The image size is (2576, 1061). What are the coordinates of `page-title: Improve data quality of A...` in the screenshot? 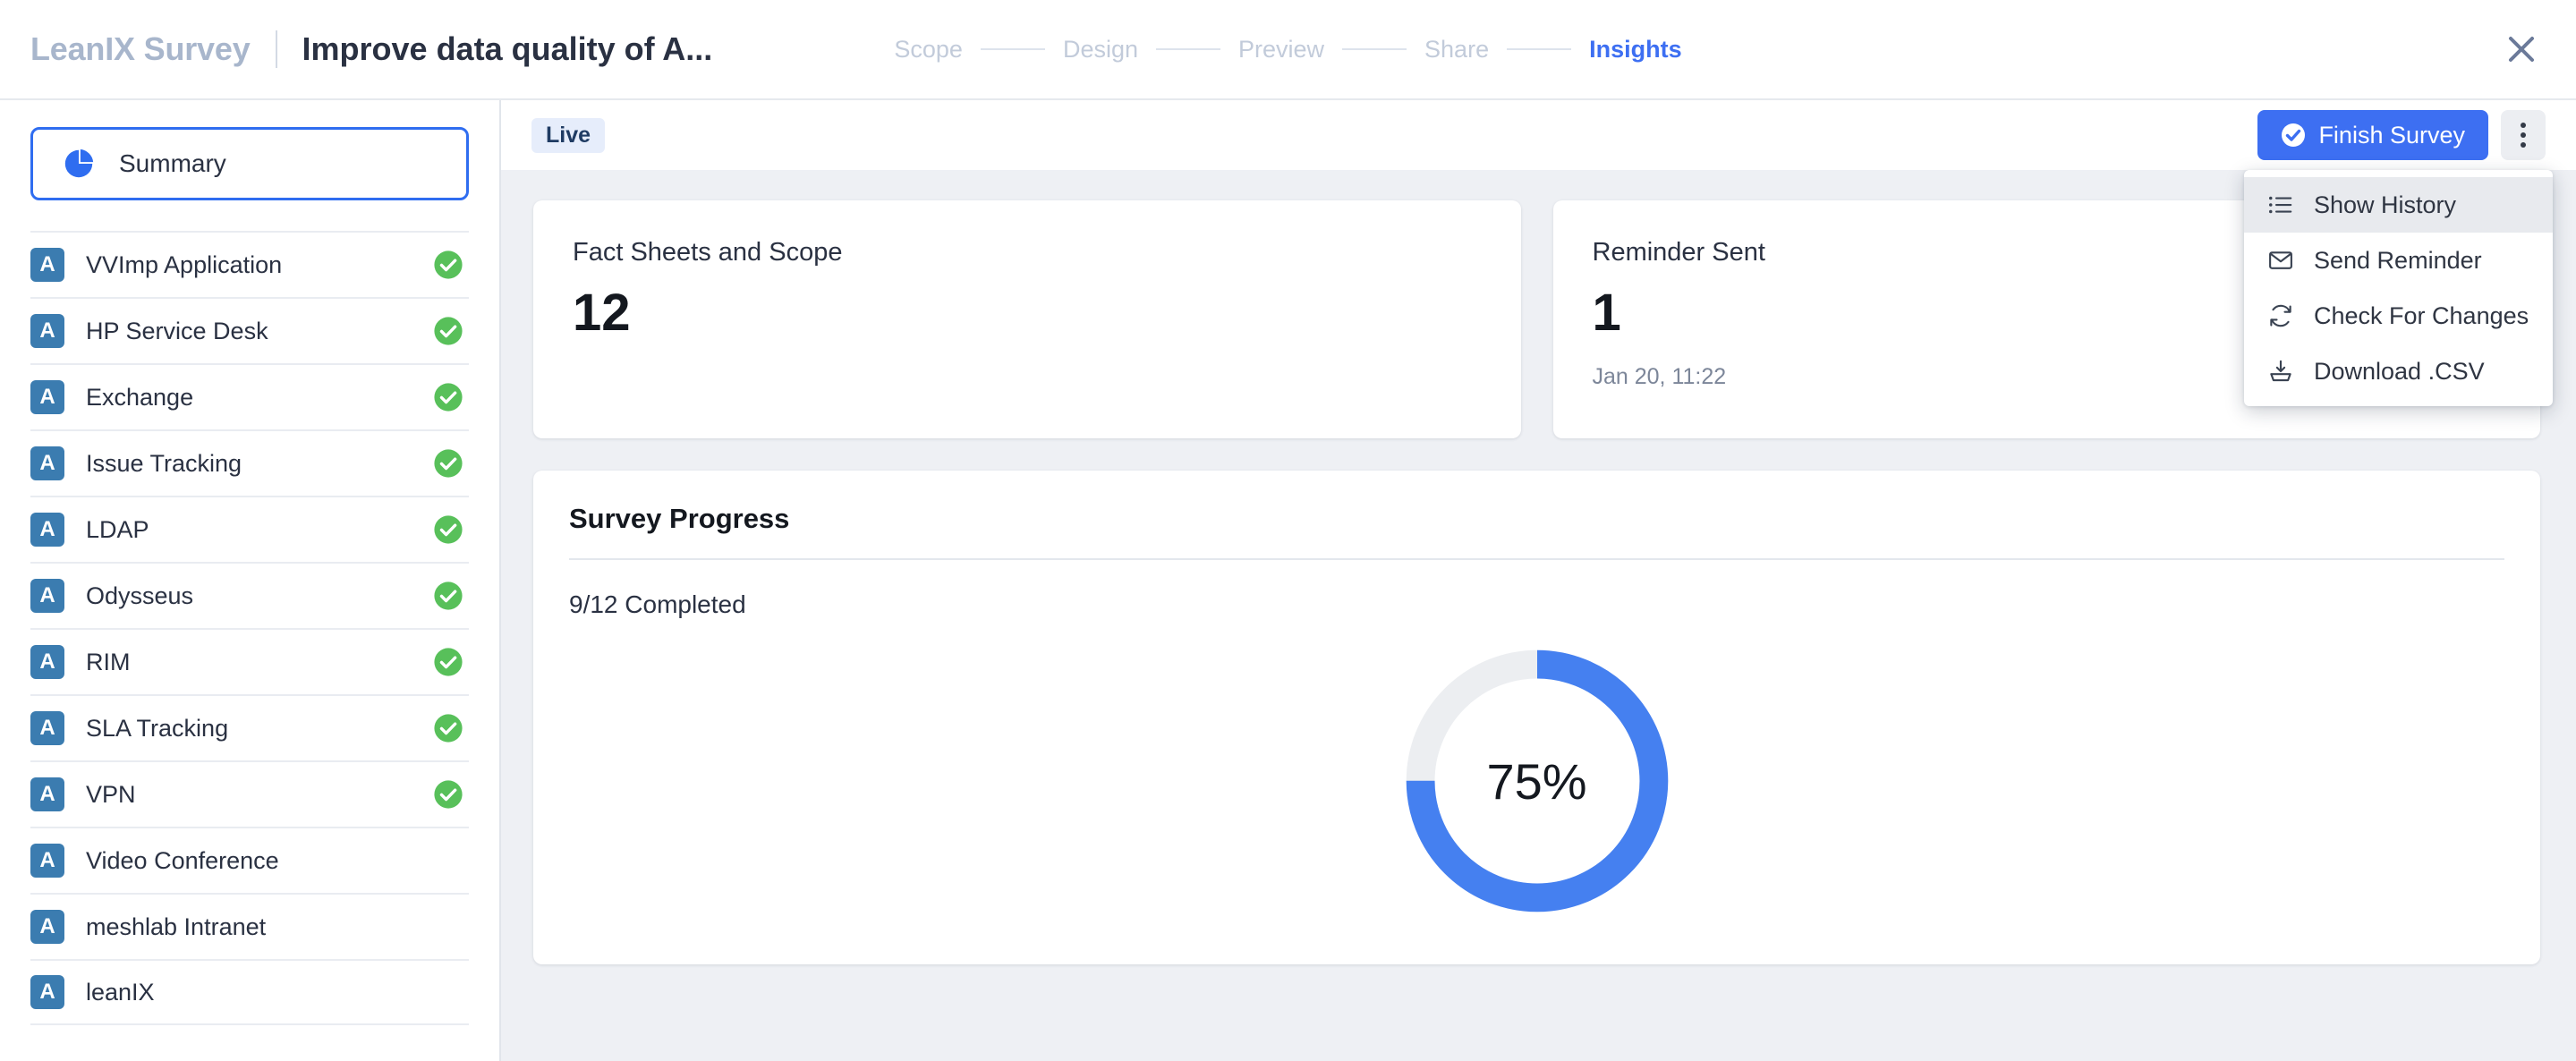 It's located at (507, 48).